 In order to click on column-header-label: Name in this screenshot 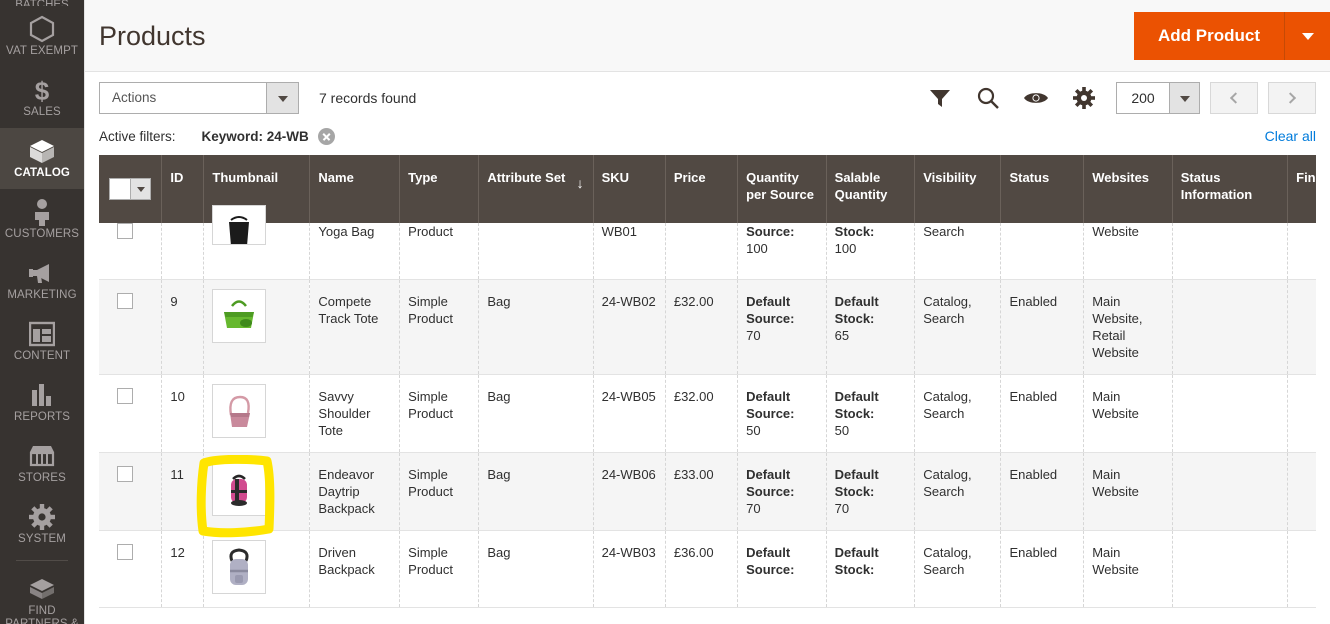, I will do `click(336, 177)`.